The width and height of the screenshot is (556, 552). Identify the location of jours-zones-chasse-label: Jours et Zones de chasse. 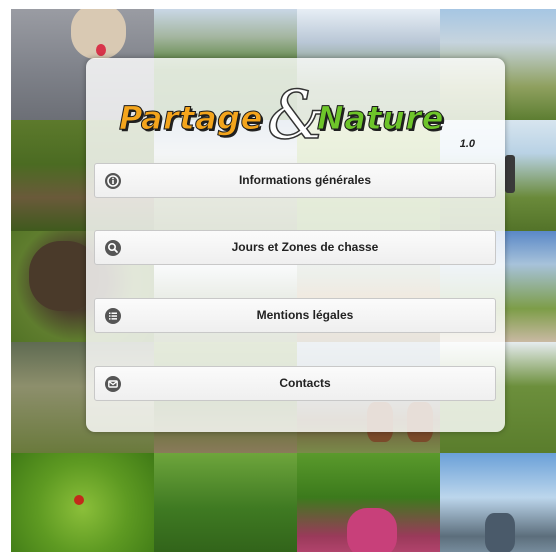
(305, 247).